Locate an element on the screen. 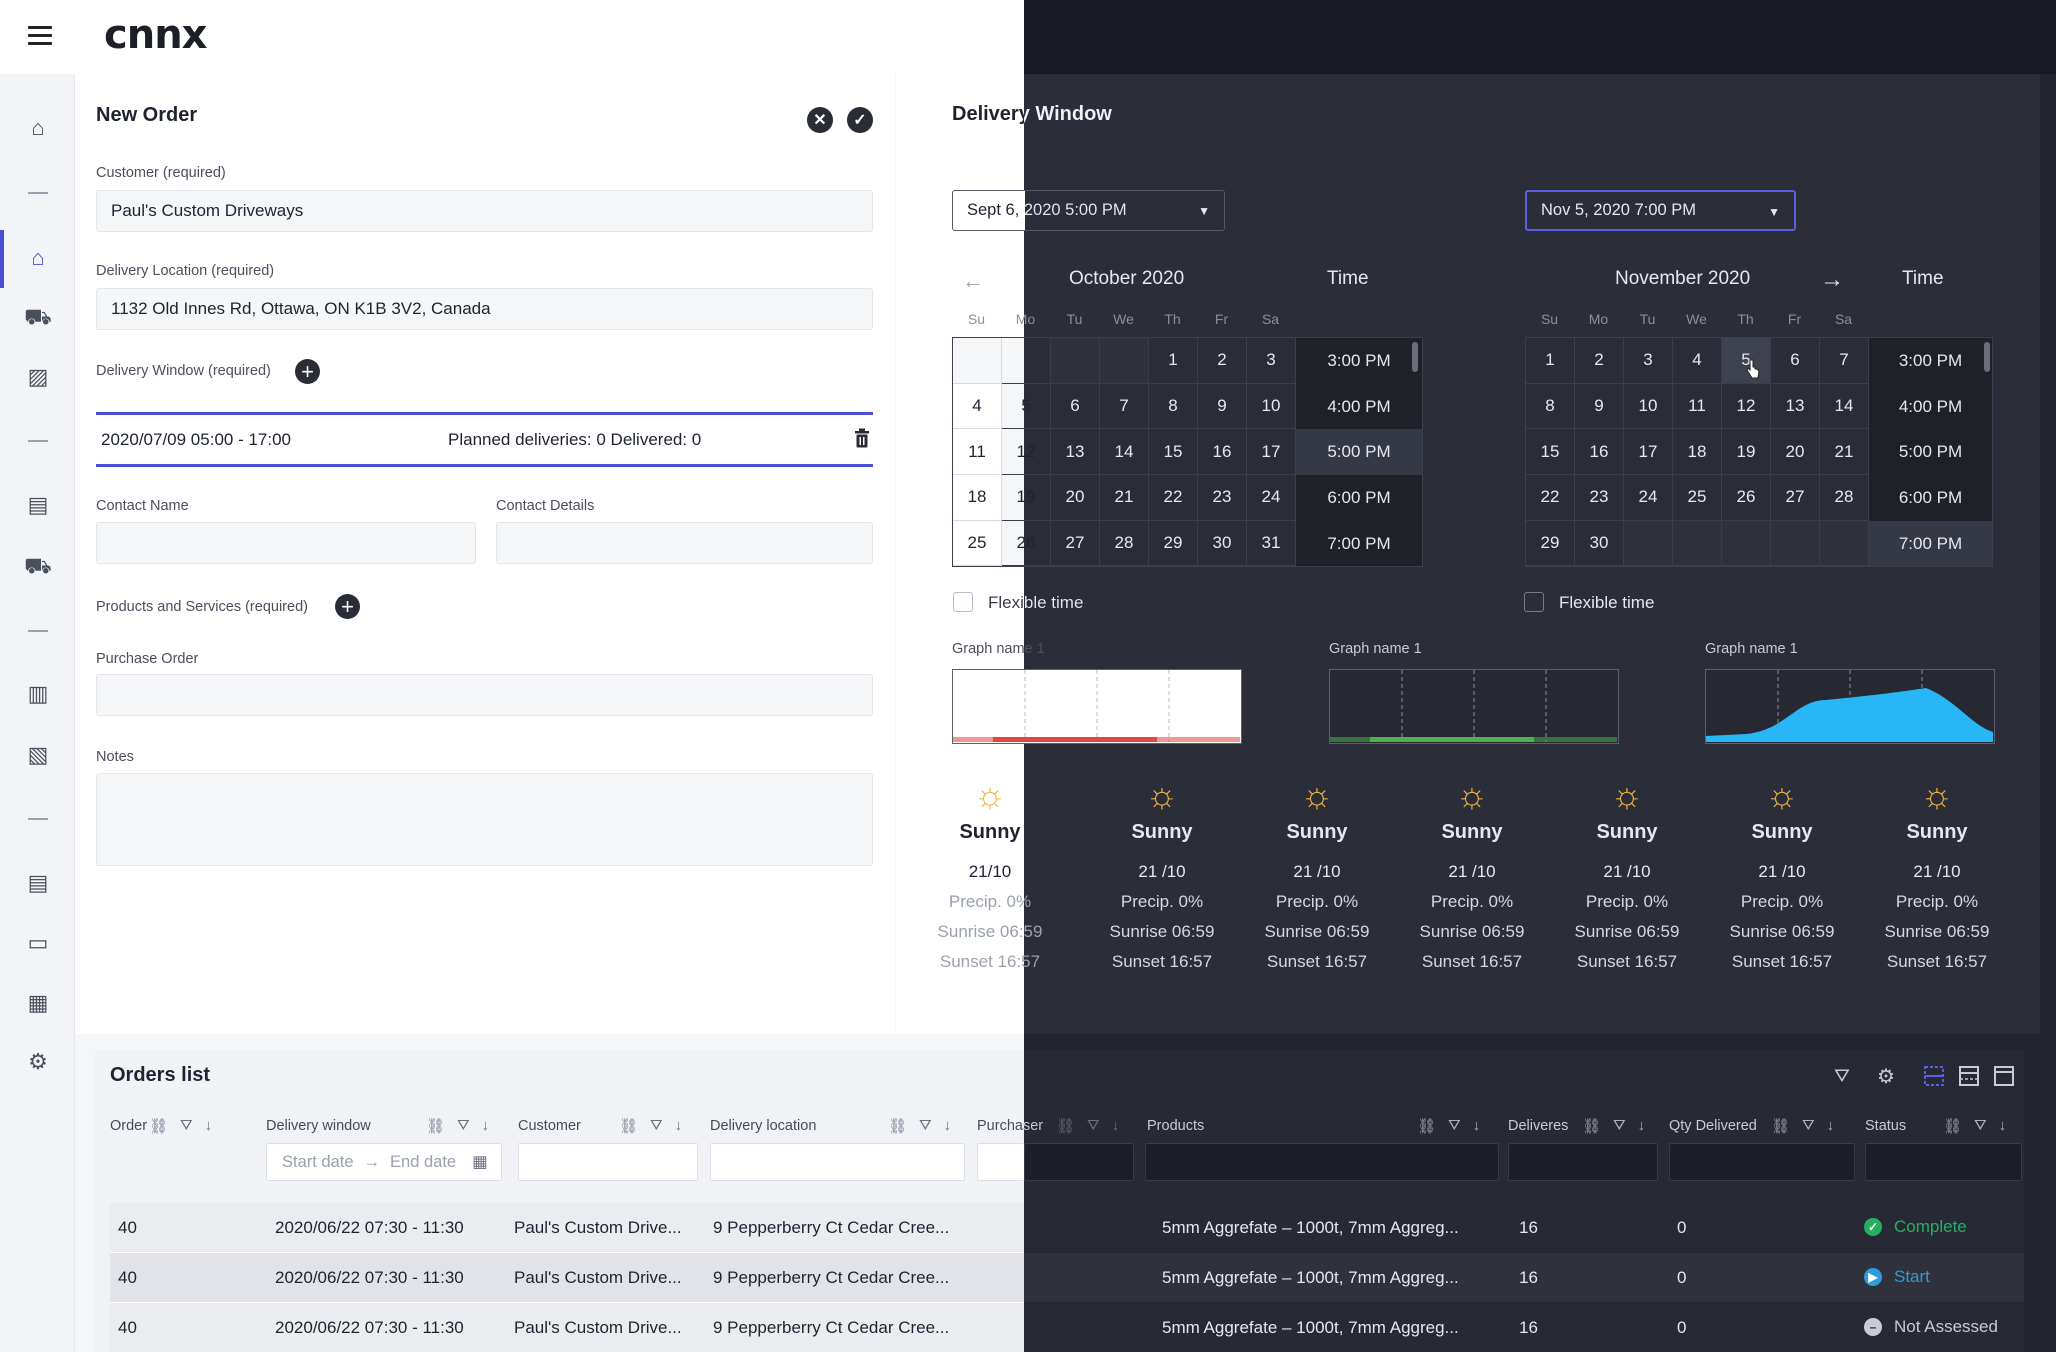 The width and height of the screenshot is (2056, 1352). calendar-day: 26 is located at coordinates (1746, 498).